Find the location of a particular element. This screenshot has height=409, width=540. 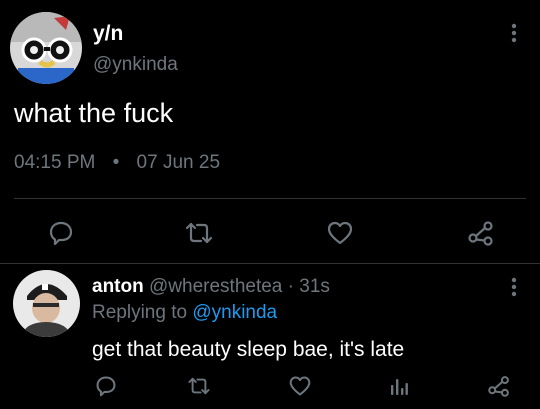

reply-text: get that beauty sleep bae, it's late is located at coordinates (248, 349).